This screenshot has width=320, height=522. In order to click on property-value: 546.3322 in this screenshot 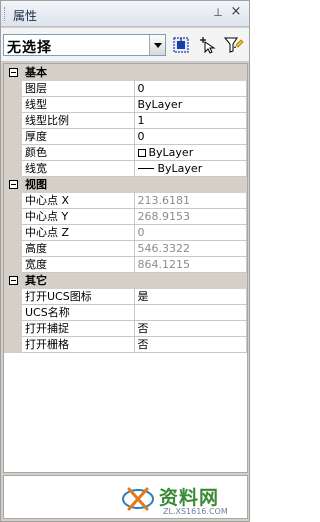, I will do `click(190, 248)`.